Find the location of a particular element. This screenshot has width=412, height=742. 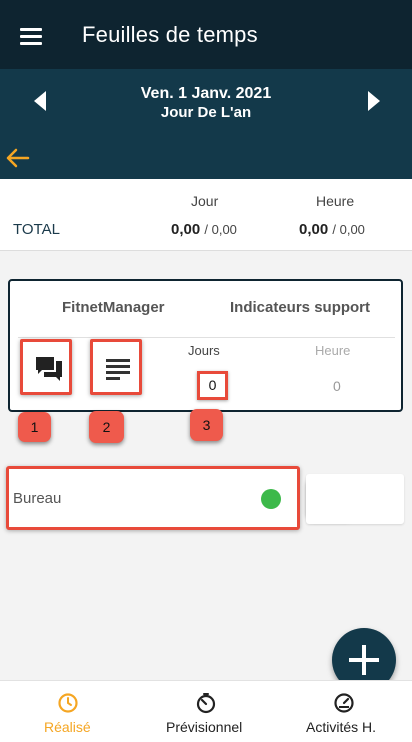

total-hours-done: 0,00 is located at coordinates (314, 229).